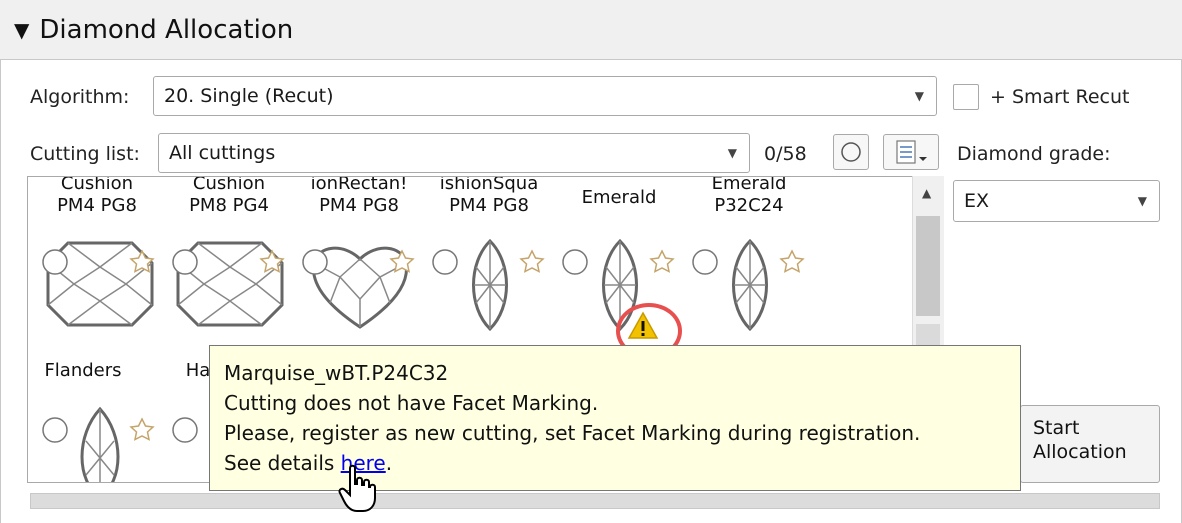  I want to click on algorithm-select-value: 20. Single (Recut), so click(249, 96).